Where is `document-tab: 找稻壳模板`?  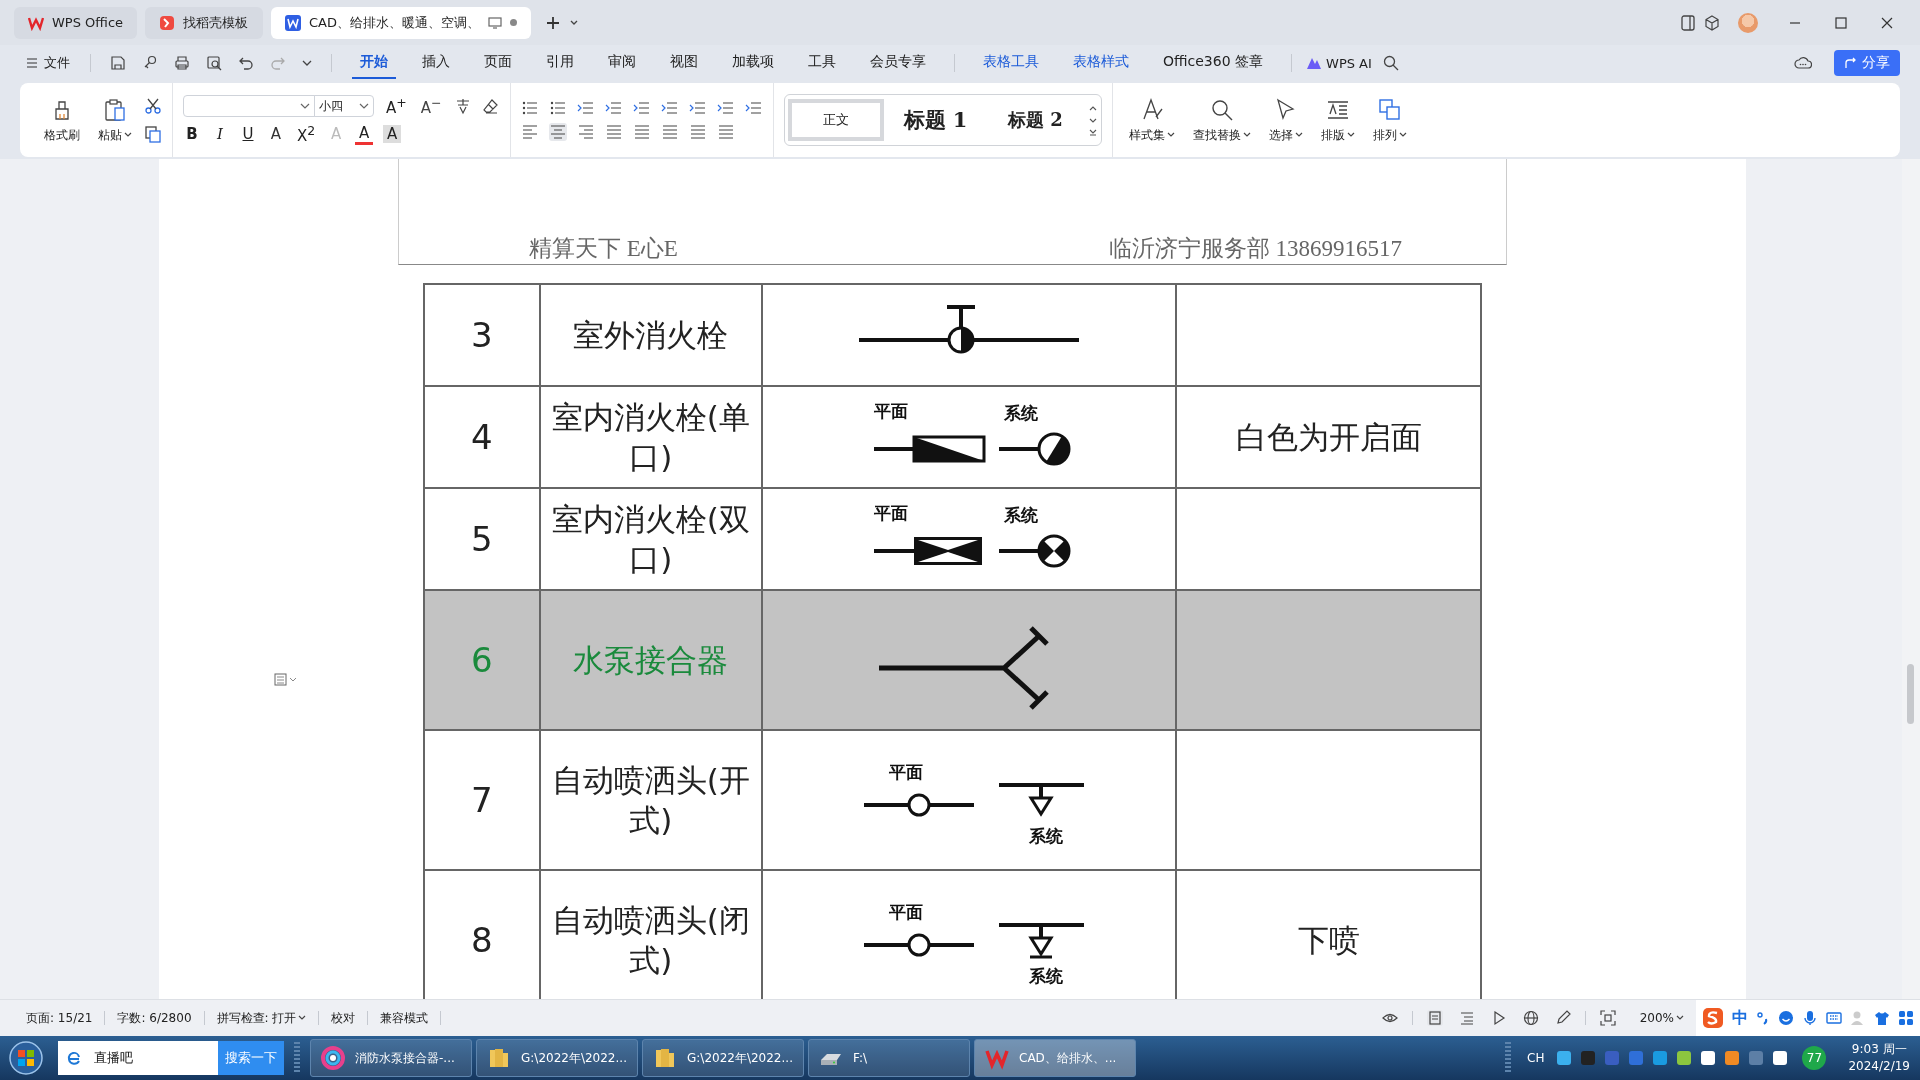
document-tab: 找稻壳模板 is located at coordinates (204, 22).